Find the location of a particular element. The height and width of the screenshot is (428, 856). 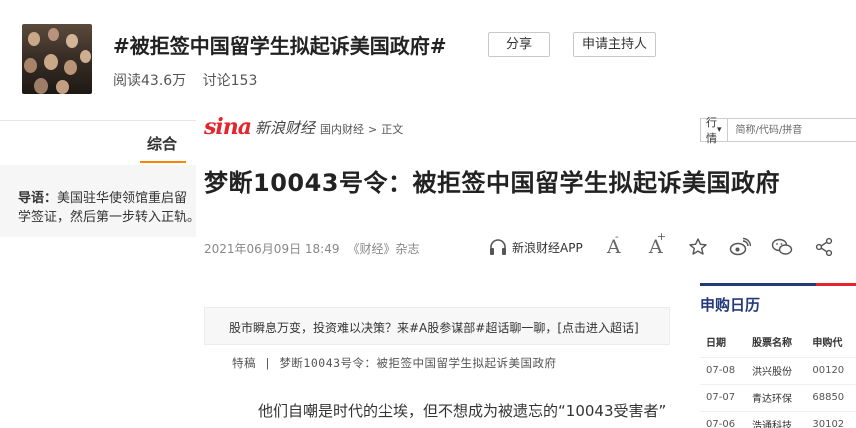

tab-underline is located at coordinates (163, 162).